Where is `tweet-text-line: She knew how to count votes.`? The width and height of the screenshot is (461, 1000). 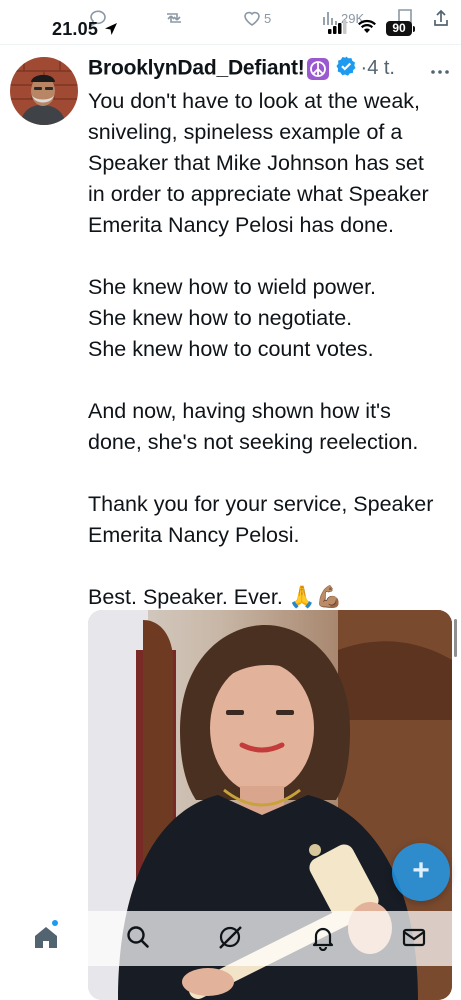
tweet-text-line: She knew how to count votes. is located at coordinates (231, 349).